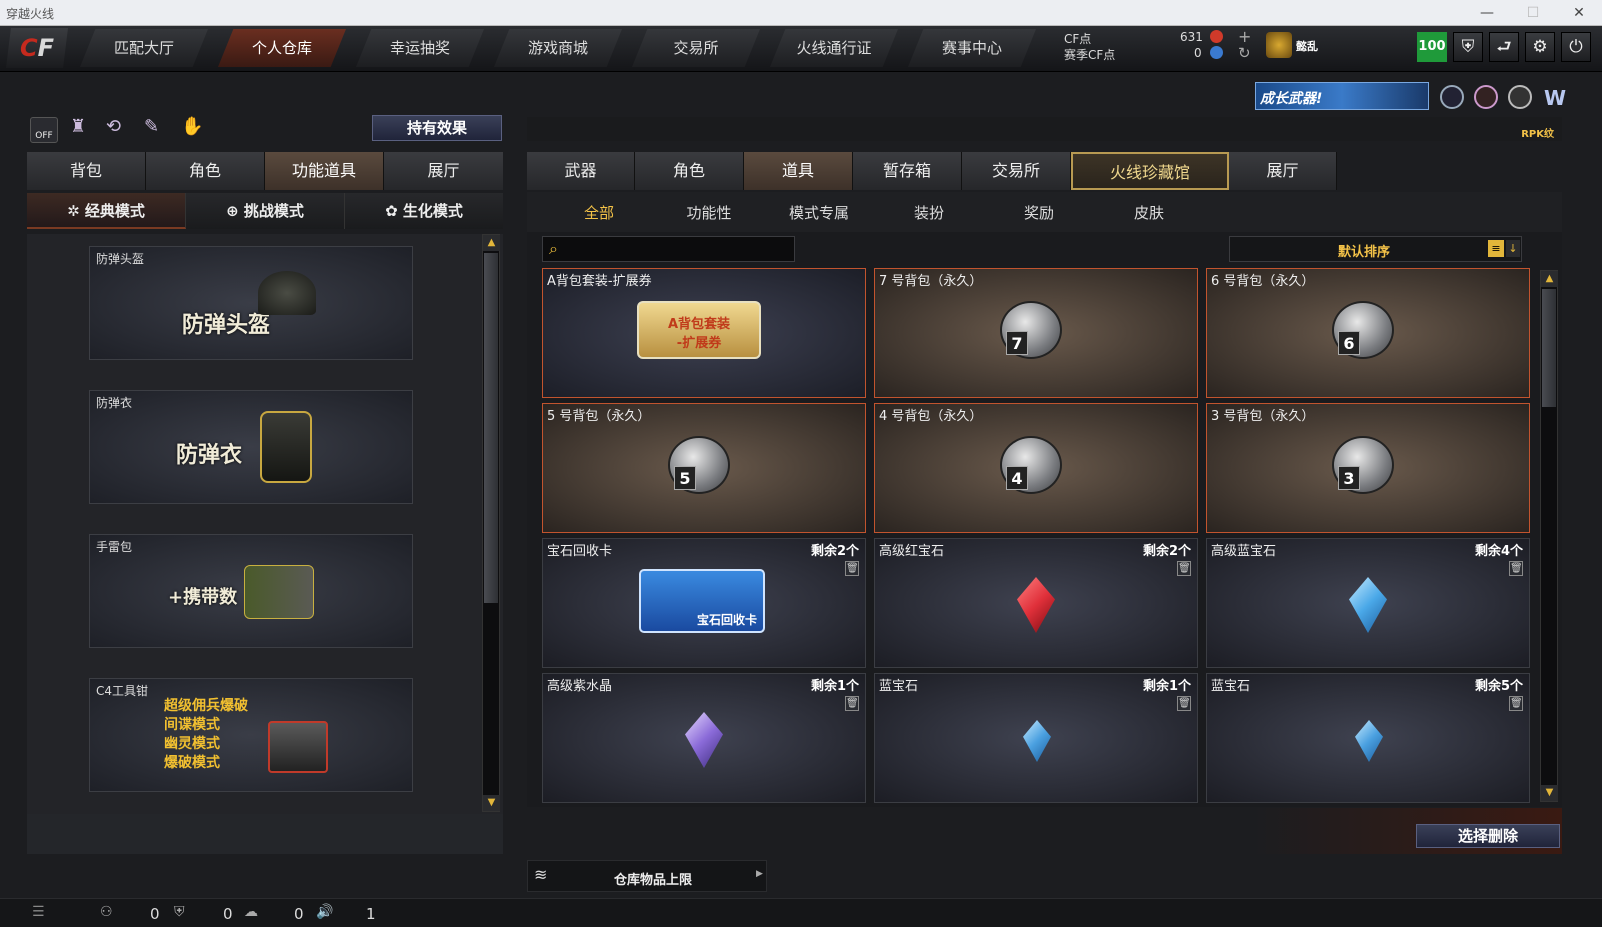  I want to click on tab-weapons: 武器, so click(581, 171).